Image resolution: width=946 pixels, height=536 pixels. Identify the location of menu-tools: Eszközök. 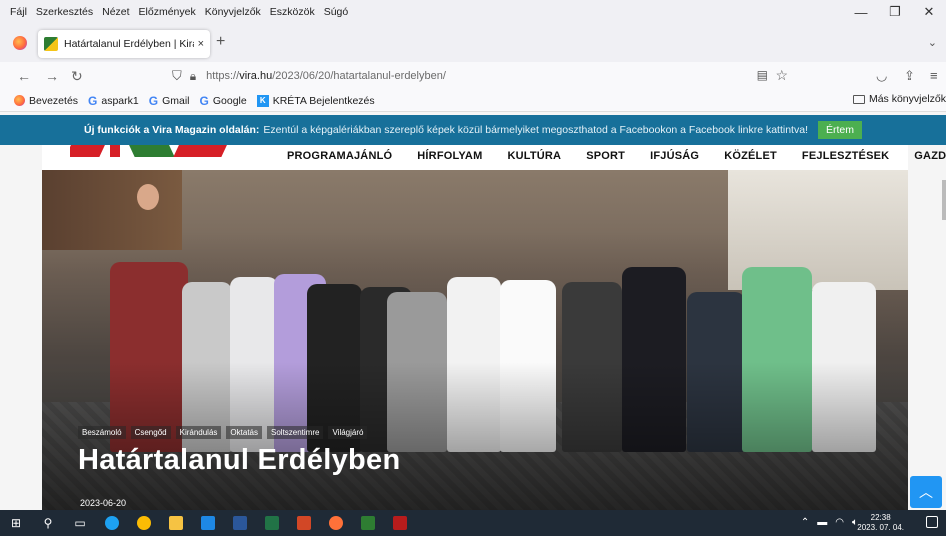
(292, 12).